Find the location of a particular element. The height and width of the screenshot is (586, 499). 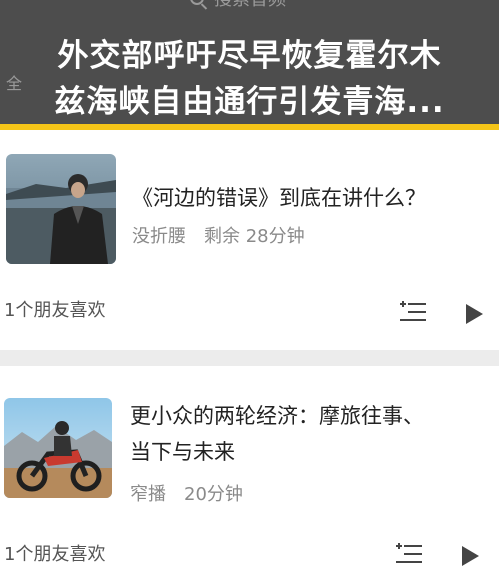

episode-title: 更小众的两轮经济：摩旅往事、 当下与未来 is located at coordinates (310, 434).